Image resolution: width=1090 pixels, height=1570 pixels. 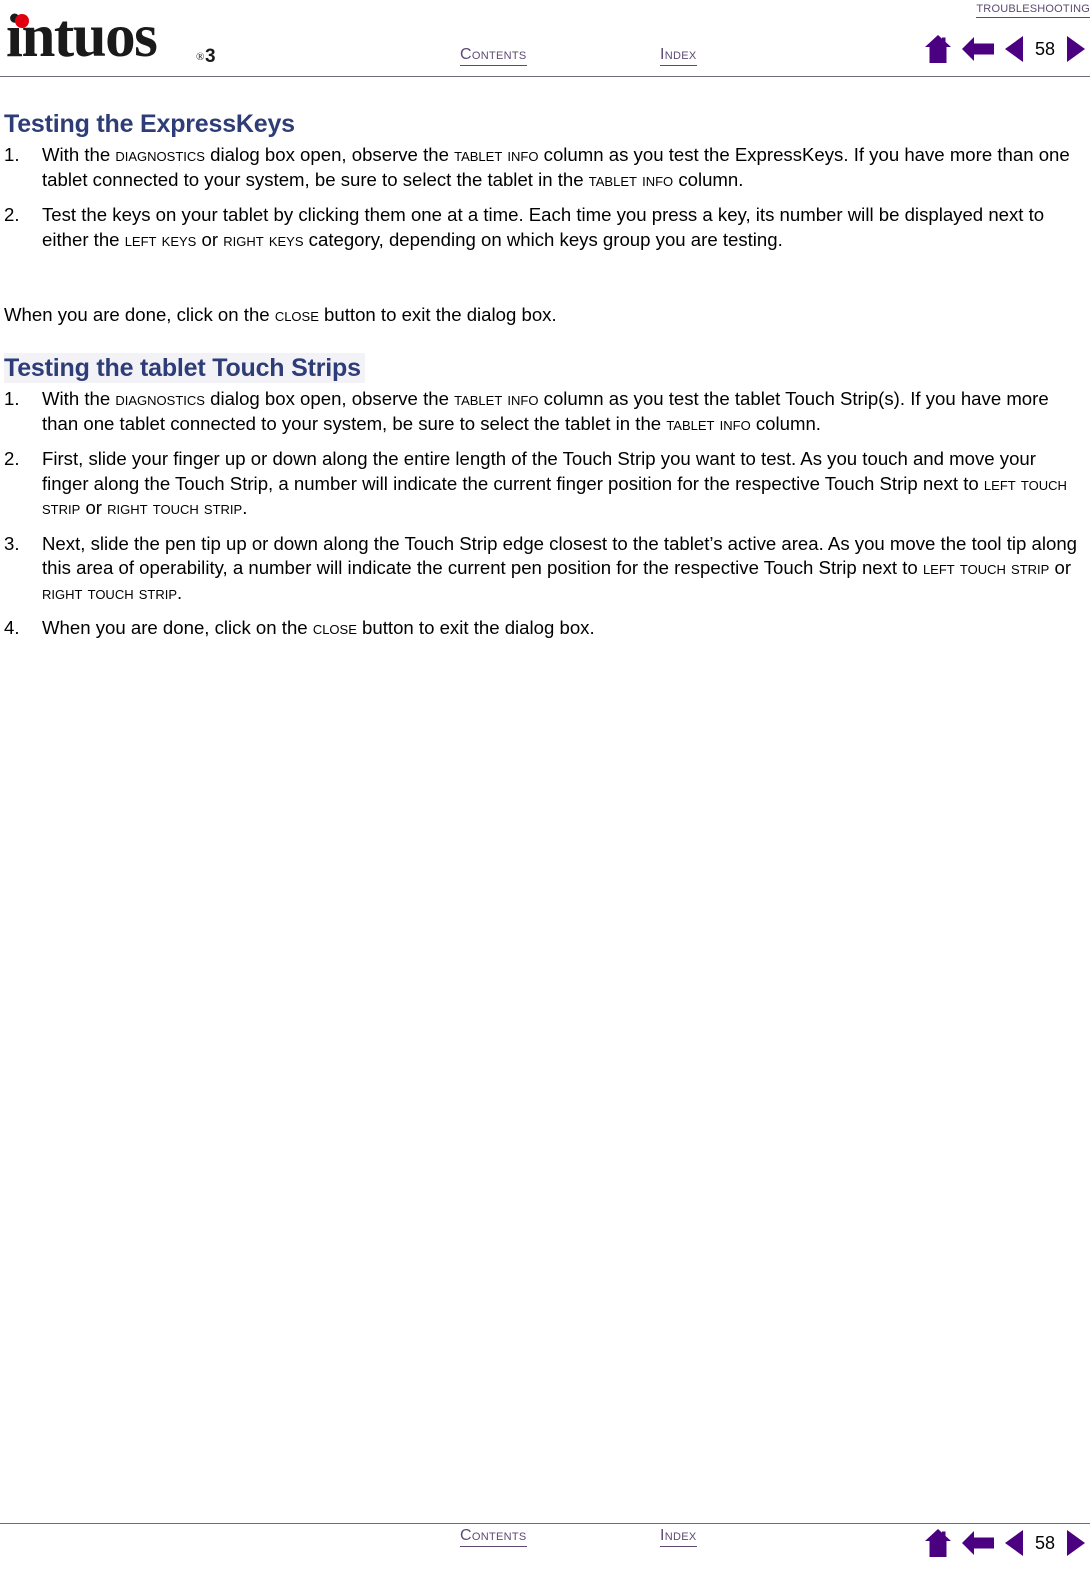 What do you see at coordinates (708, 179) in the screenshot?
I see `expresskeys-step-1-text: column.` at bounding box center [708, 179].